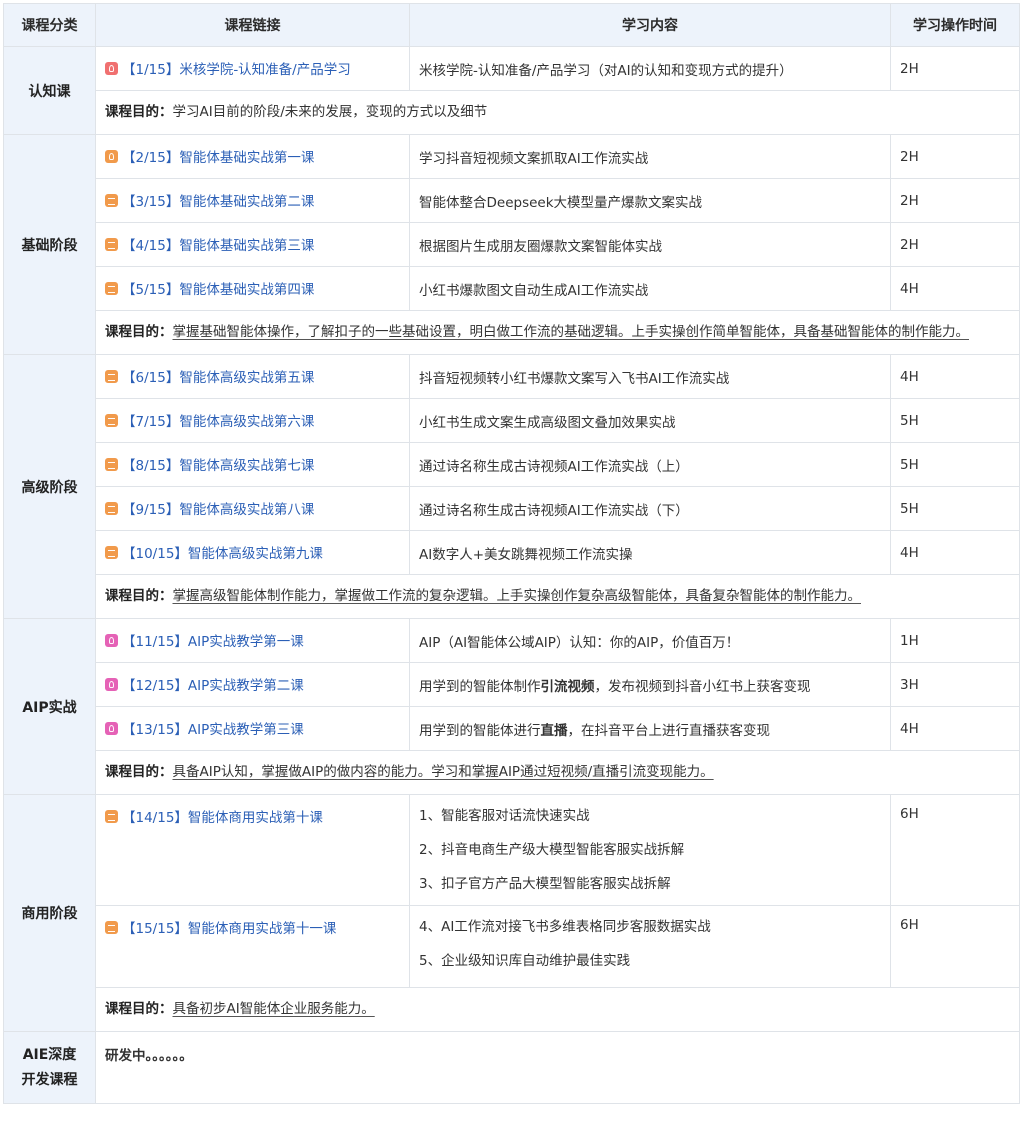  Describe the element at coordinates (218, 466) in the screenshot. I see `course-link-label: 【8/15】智能体高级实战第七课` at that location.